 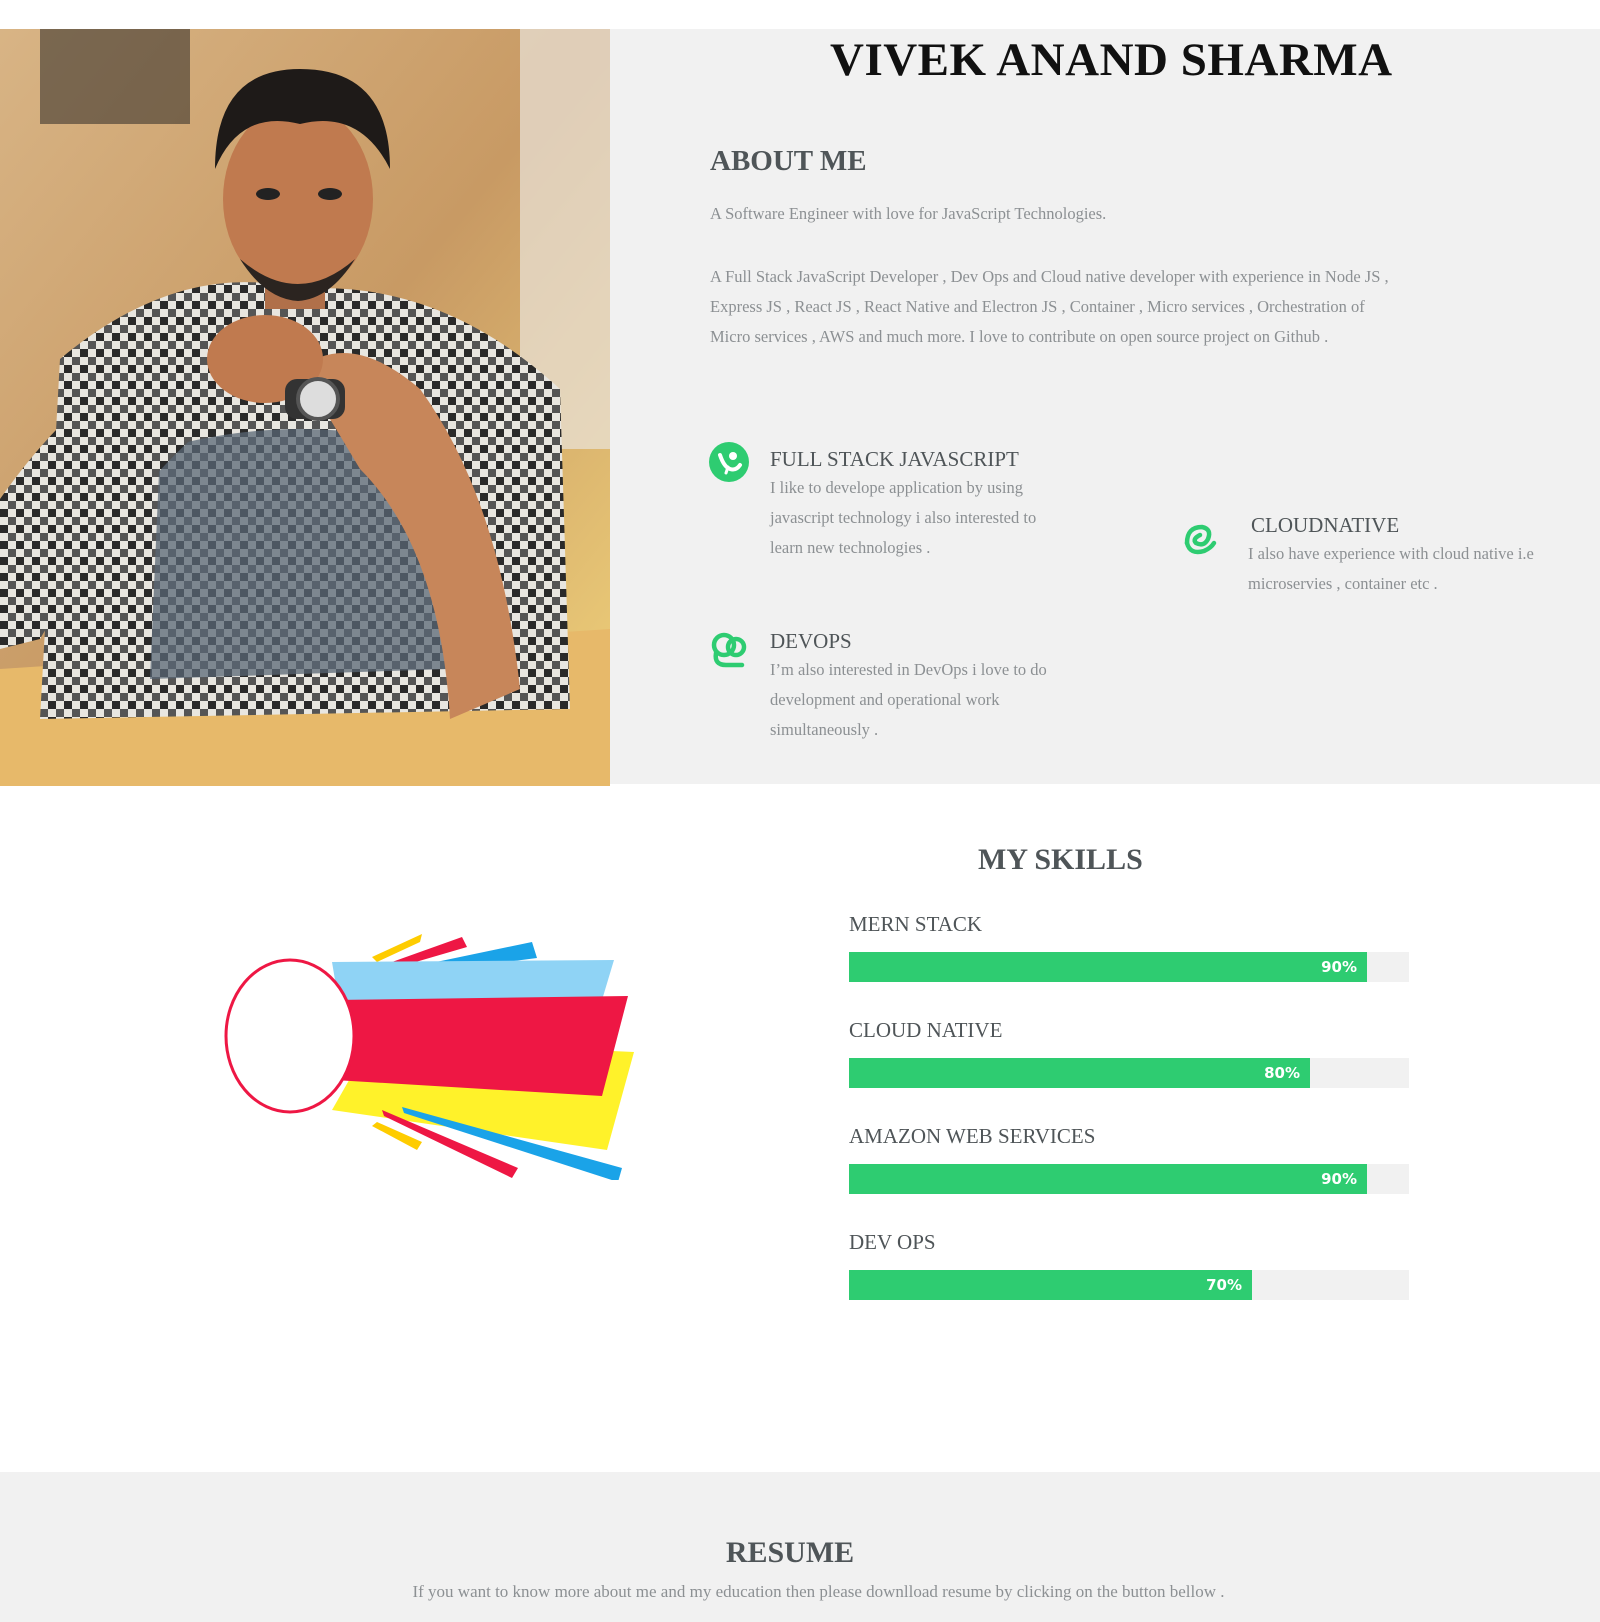 What do you see at coordinates (926, 1030) in the screenshot?
I see `skill-label: CLOUD NATIVE` at bounding box center [926, 1030].